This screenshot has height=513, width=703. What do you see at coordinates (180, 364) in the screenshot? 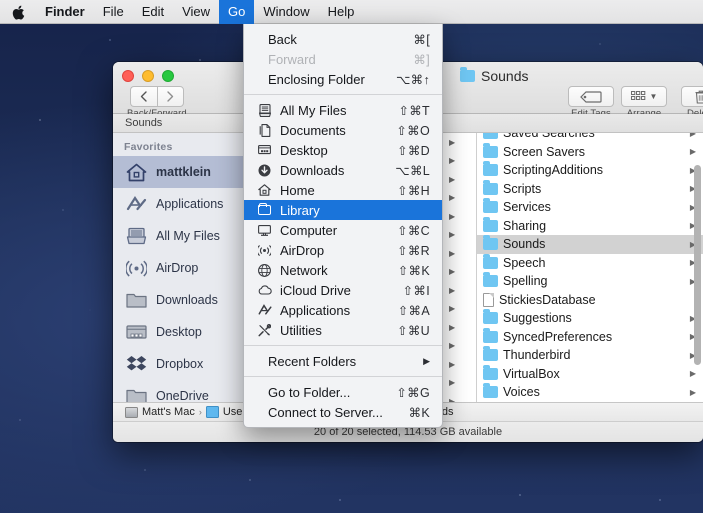
I see `sidebar-item-dropbox: Dropbox` at bounding box center [180, 364].